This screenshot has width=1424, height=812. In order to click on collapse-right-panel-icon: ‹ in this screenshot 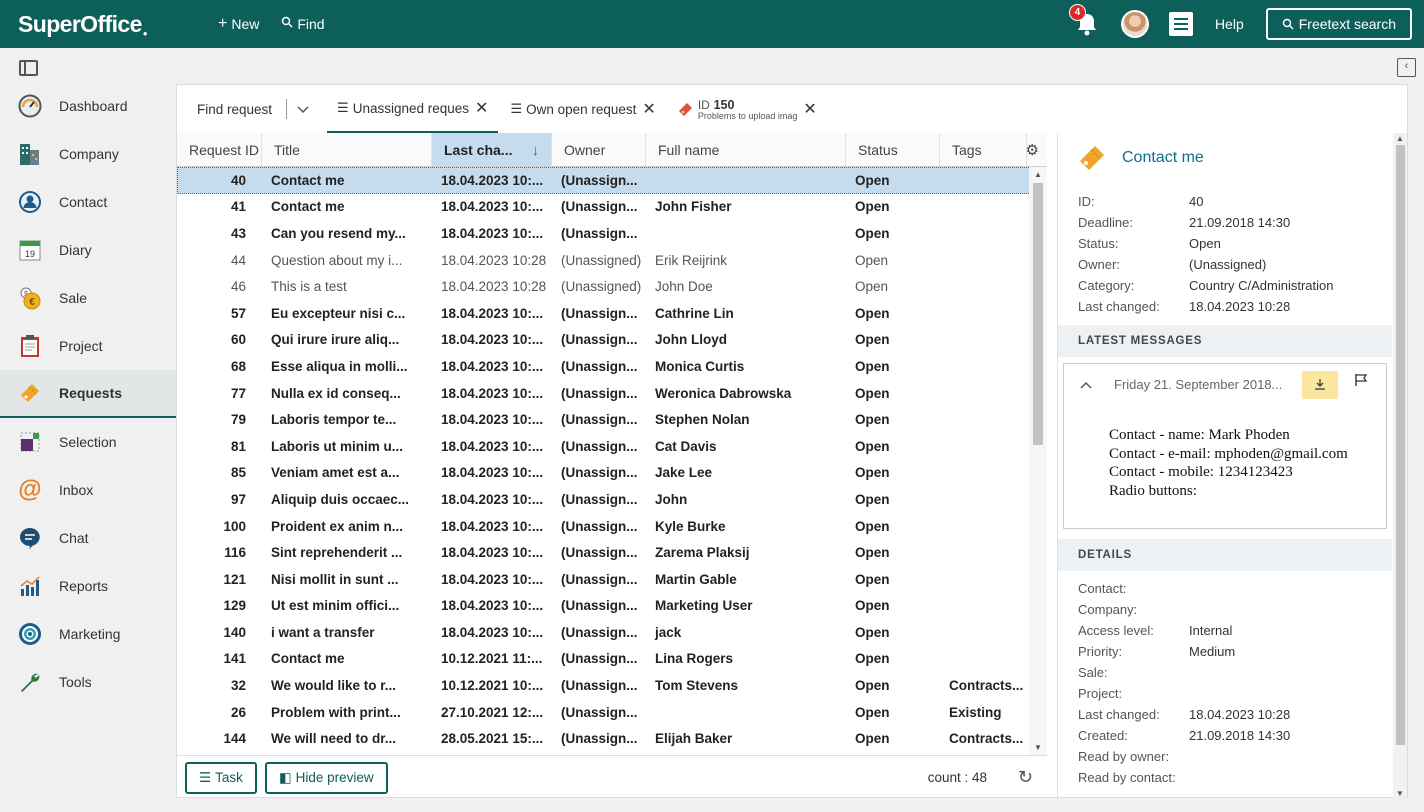, I will do `click(1406, 67)`.